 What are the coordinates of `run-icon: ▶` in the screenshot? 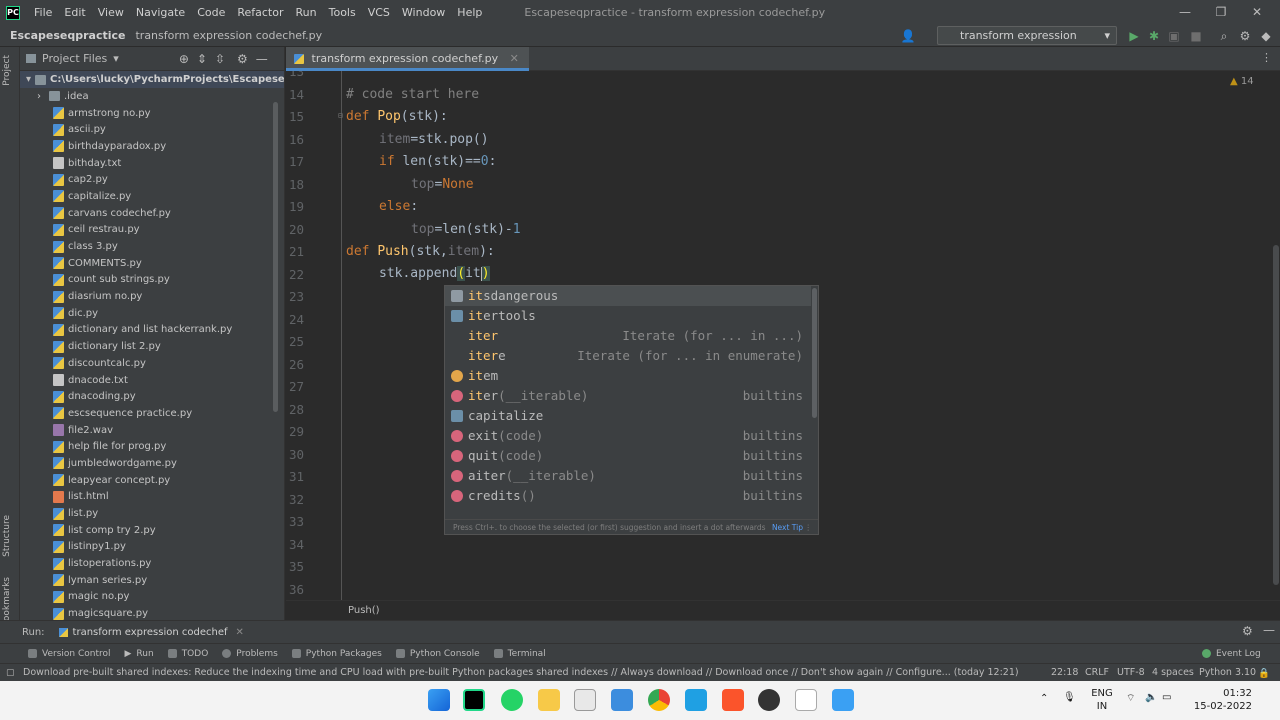 It's located at (1134, 36).